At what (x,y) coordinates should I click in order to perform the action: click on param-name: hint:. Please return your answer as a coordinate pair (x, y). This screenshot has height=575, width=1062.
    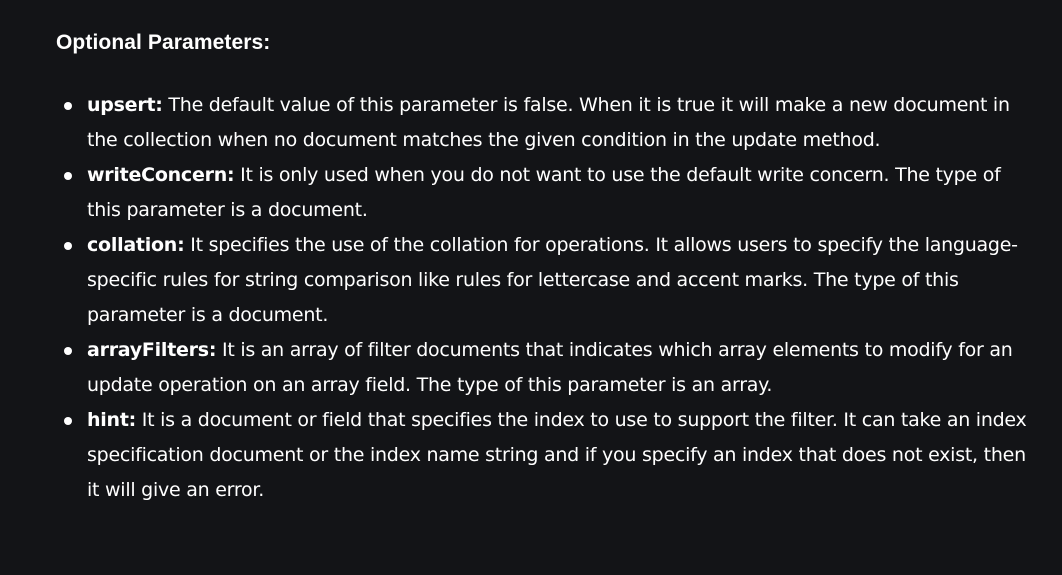
    Looking at the image, I should click on (111, 420).